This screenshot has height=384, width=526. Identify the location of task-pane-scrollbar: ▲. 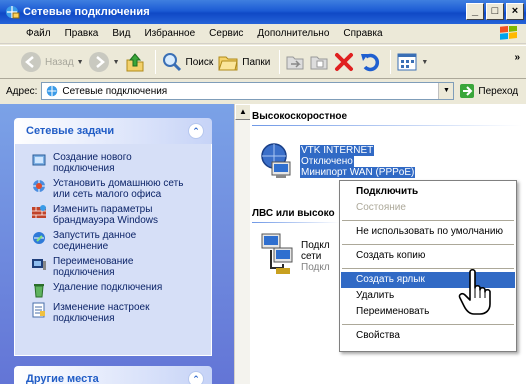
(242, 244).